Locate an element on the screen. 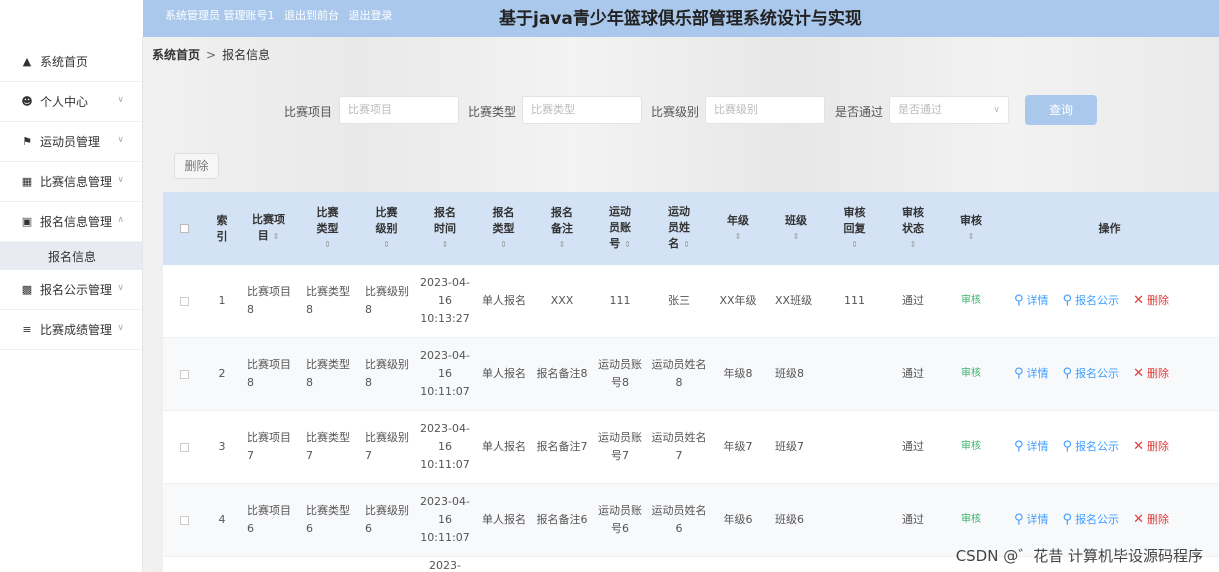 The height and width of the screenshot is (572, 1219). logout-link: 退出登录 is located at coordinates (371, 15).